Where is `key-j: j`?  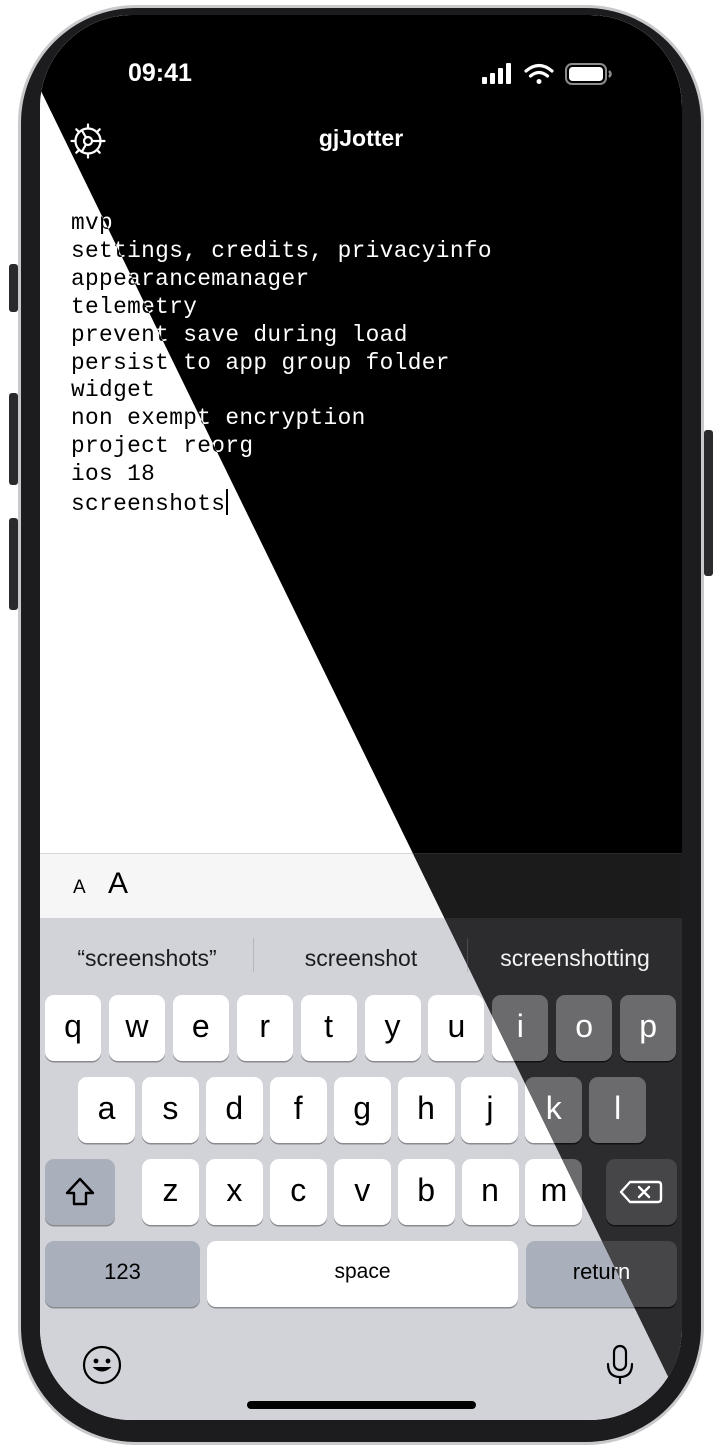
key-j: j is located at coordinates (490, 1110).